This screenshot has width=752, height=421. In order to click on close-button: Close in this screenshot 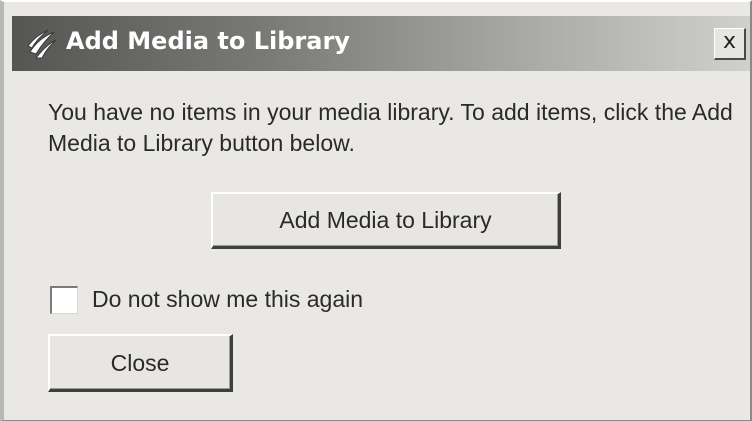, I will do `click(140, 363)`.